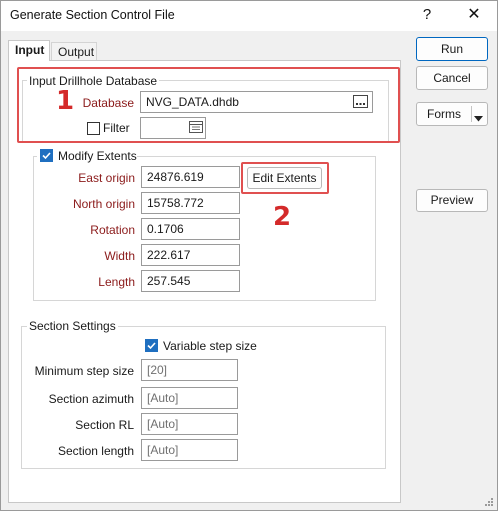  I want to click on modify-extents-checkbox, so click(46, 155).